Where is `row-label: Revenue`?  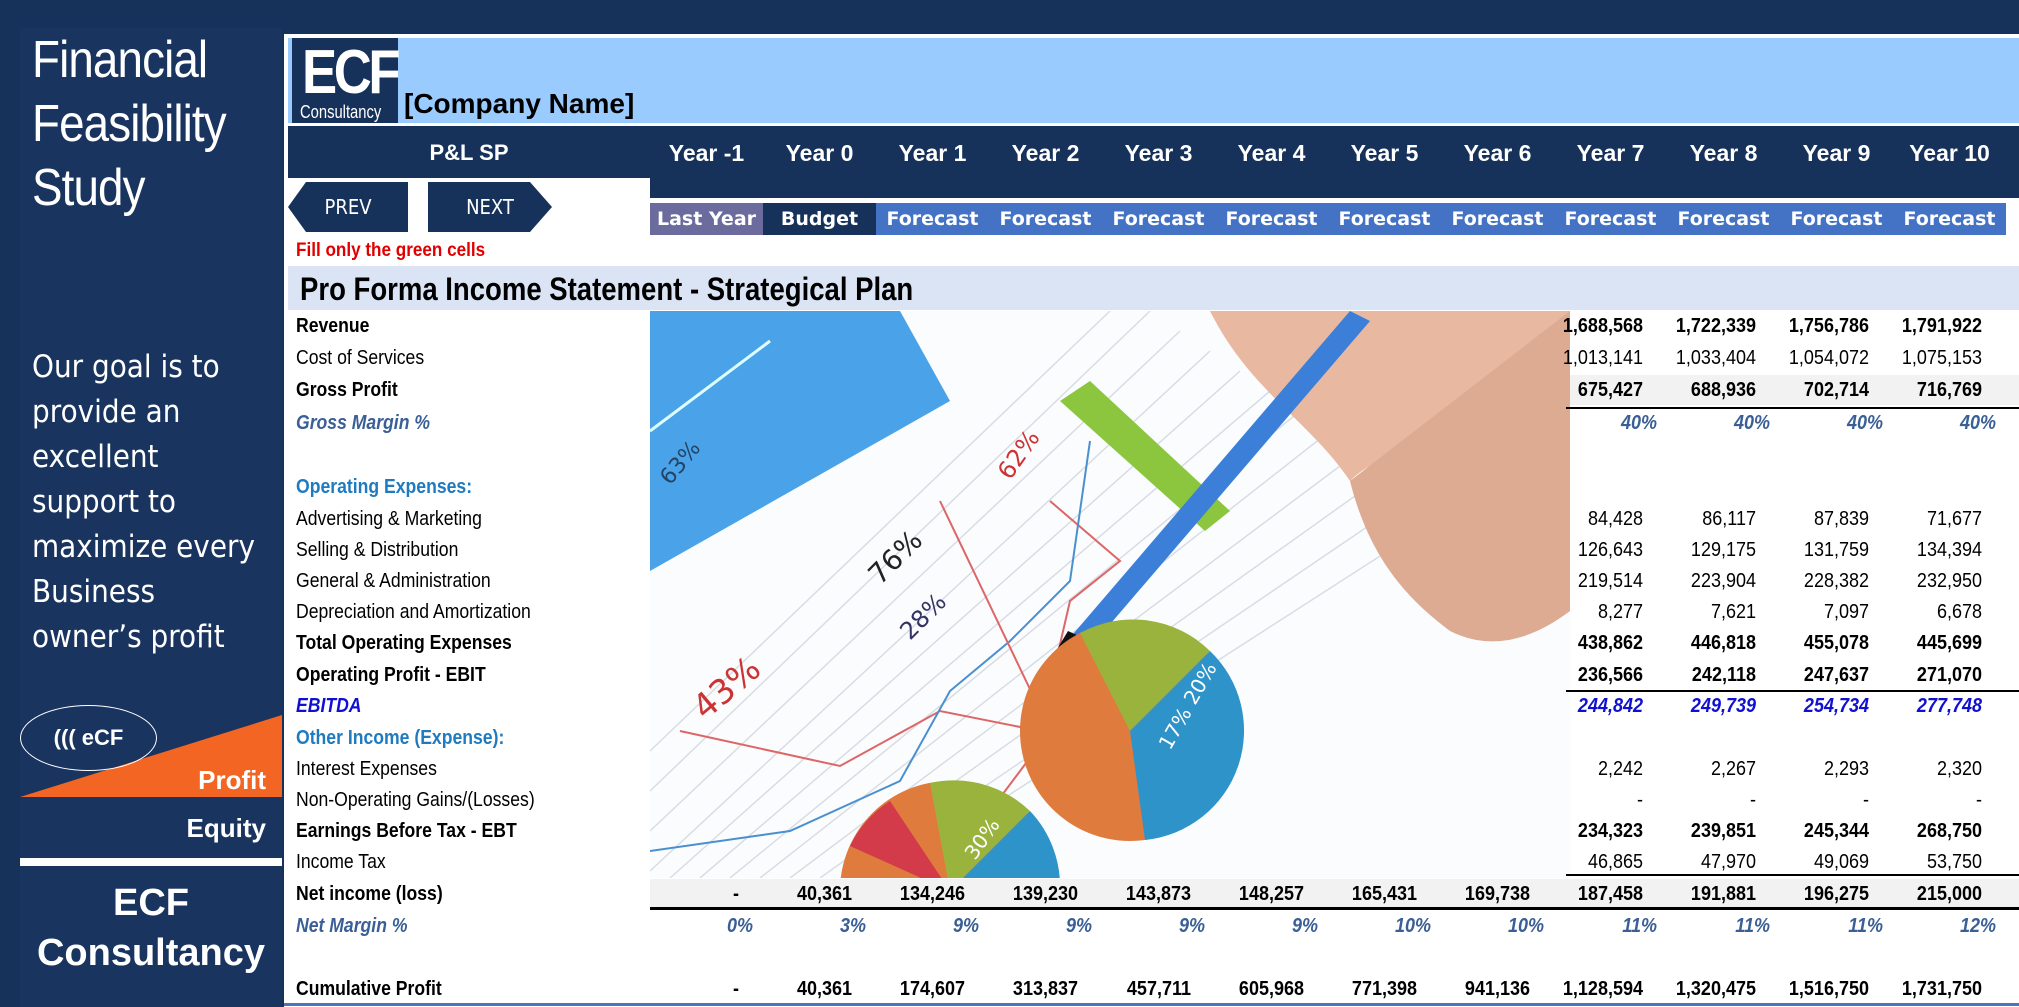
row-label: Revenue is located at coordinates (333, 326).